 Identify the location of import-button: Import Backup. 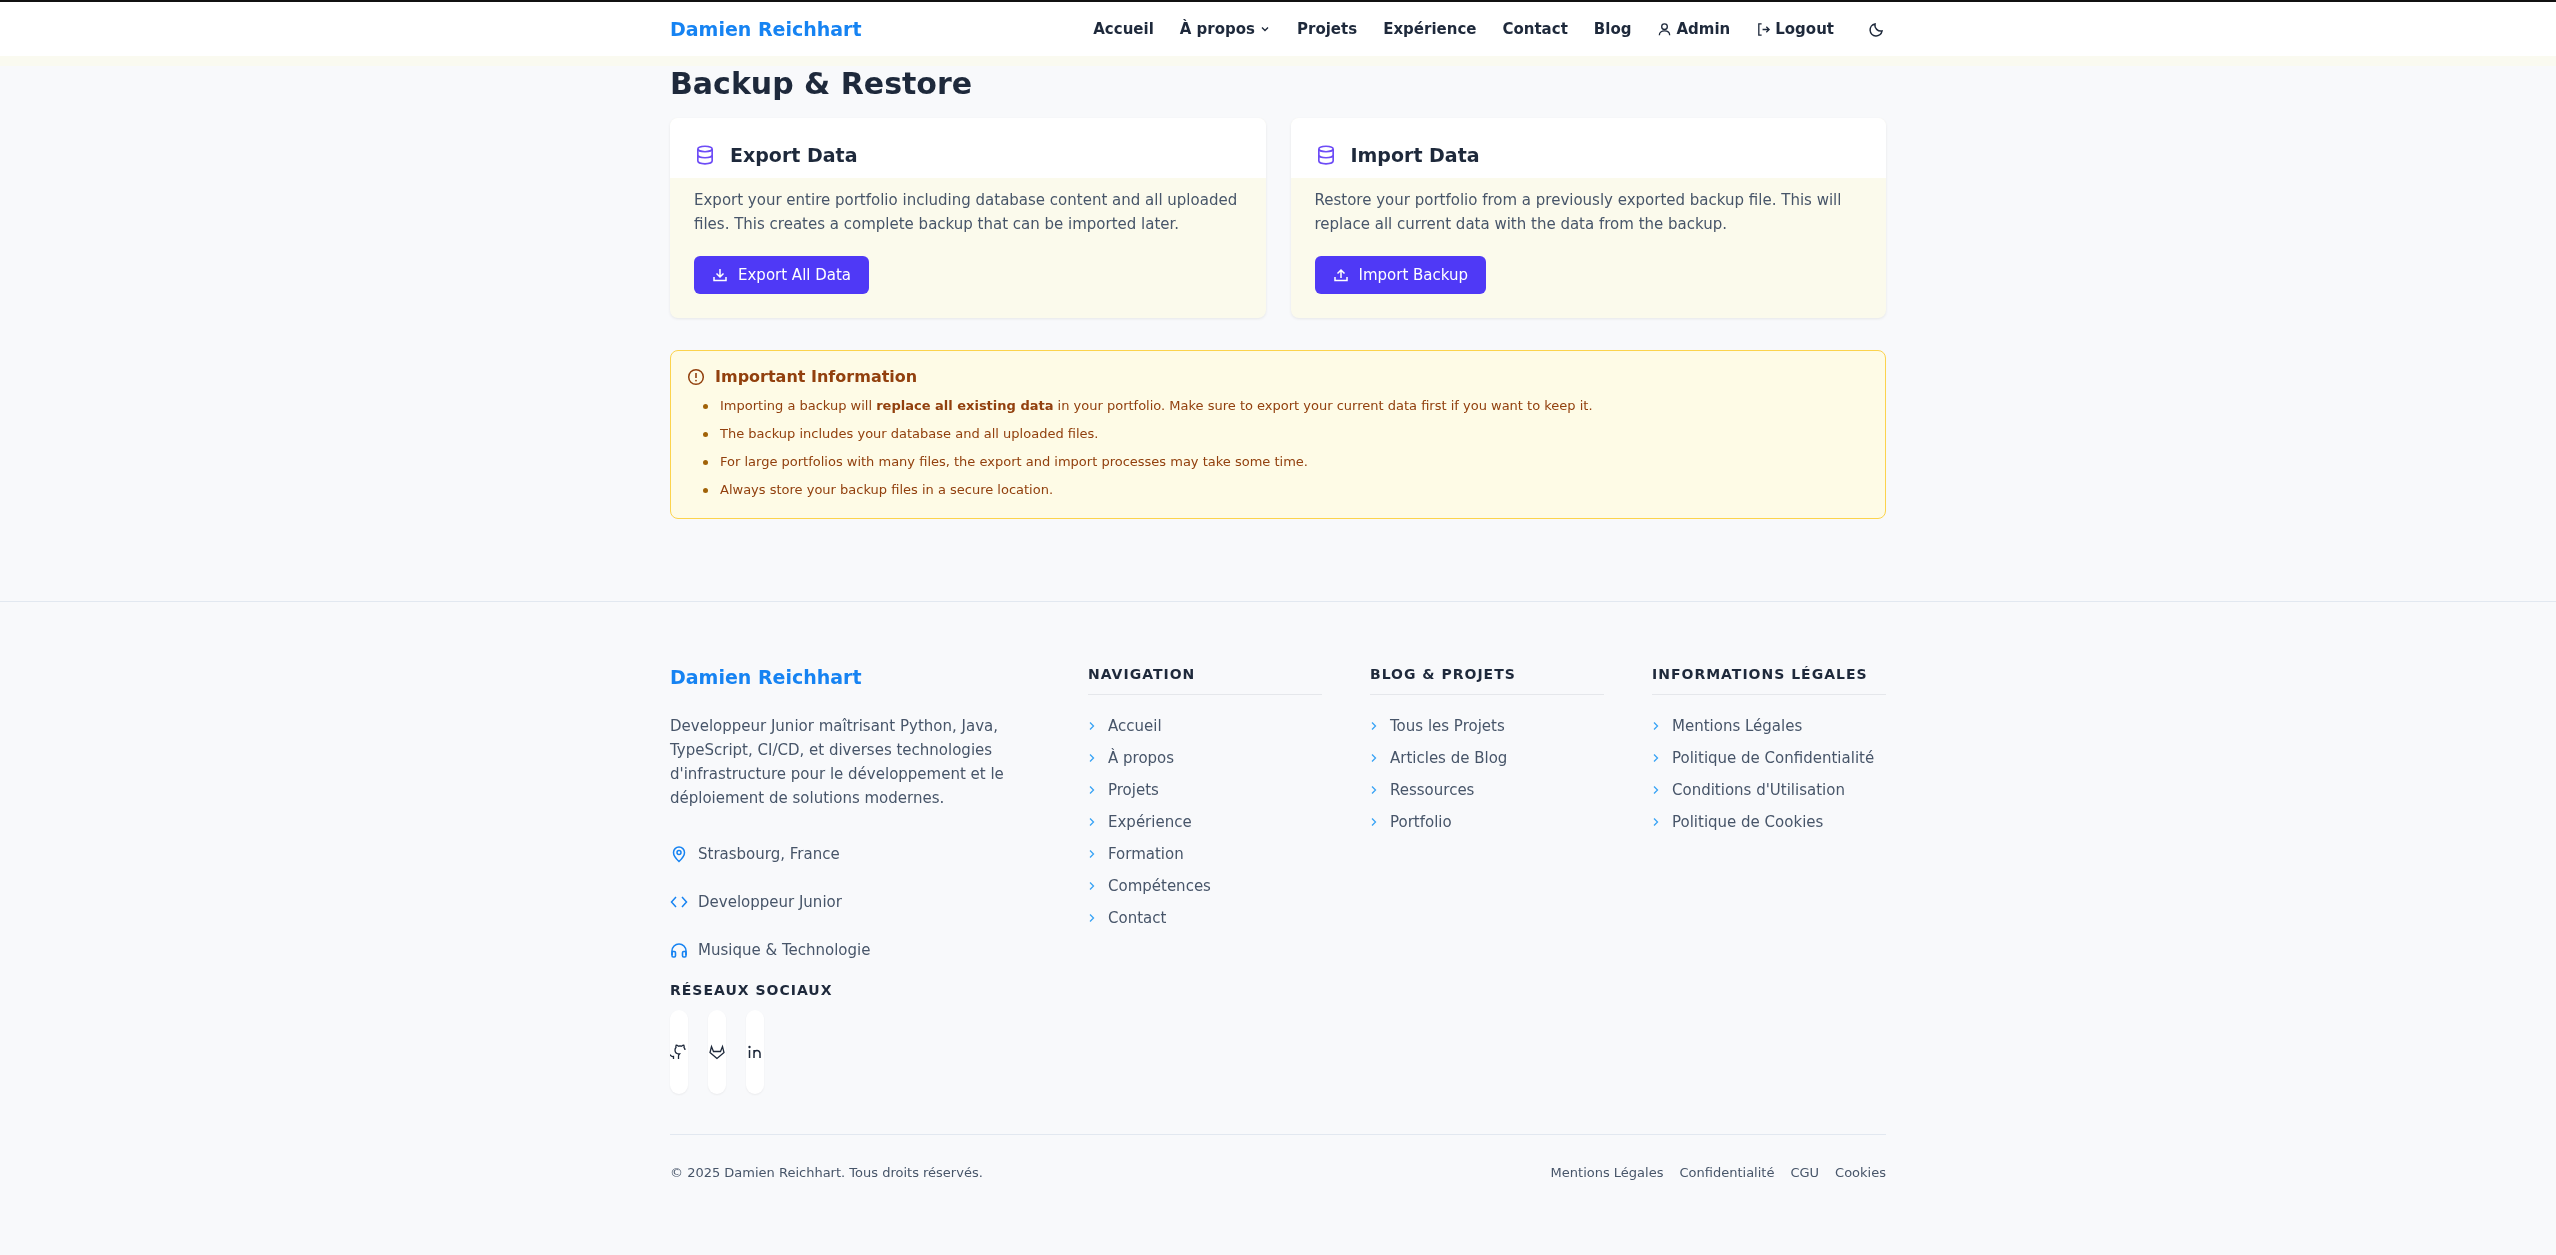
(1400, 275).